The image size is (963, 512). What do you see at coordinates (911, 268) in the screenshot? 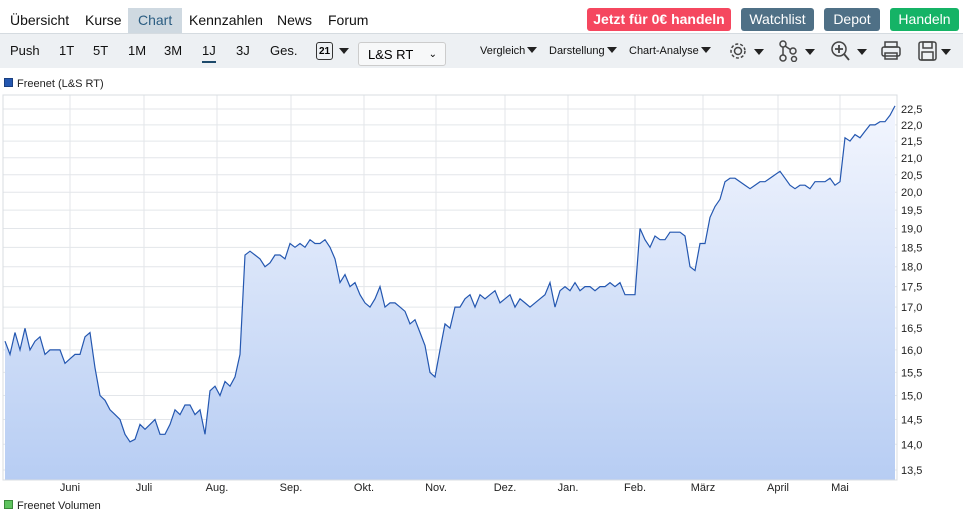
I see `y-tick-label: 18,0` at bounding box center [911, 268].